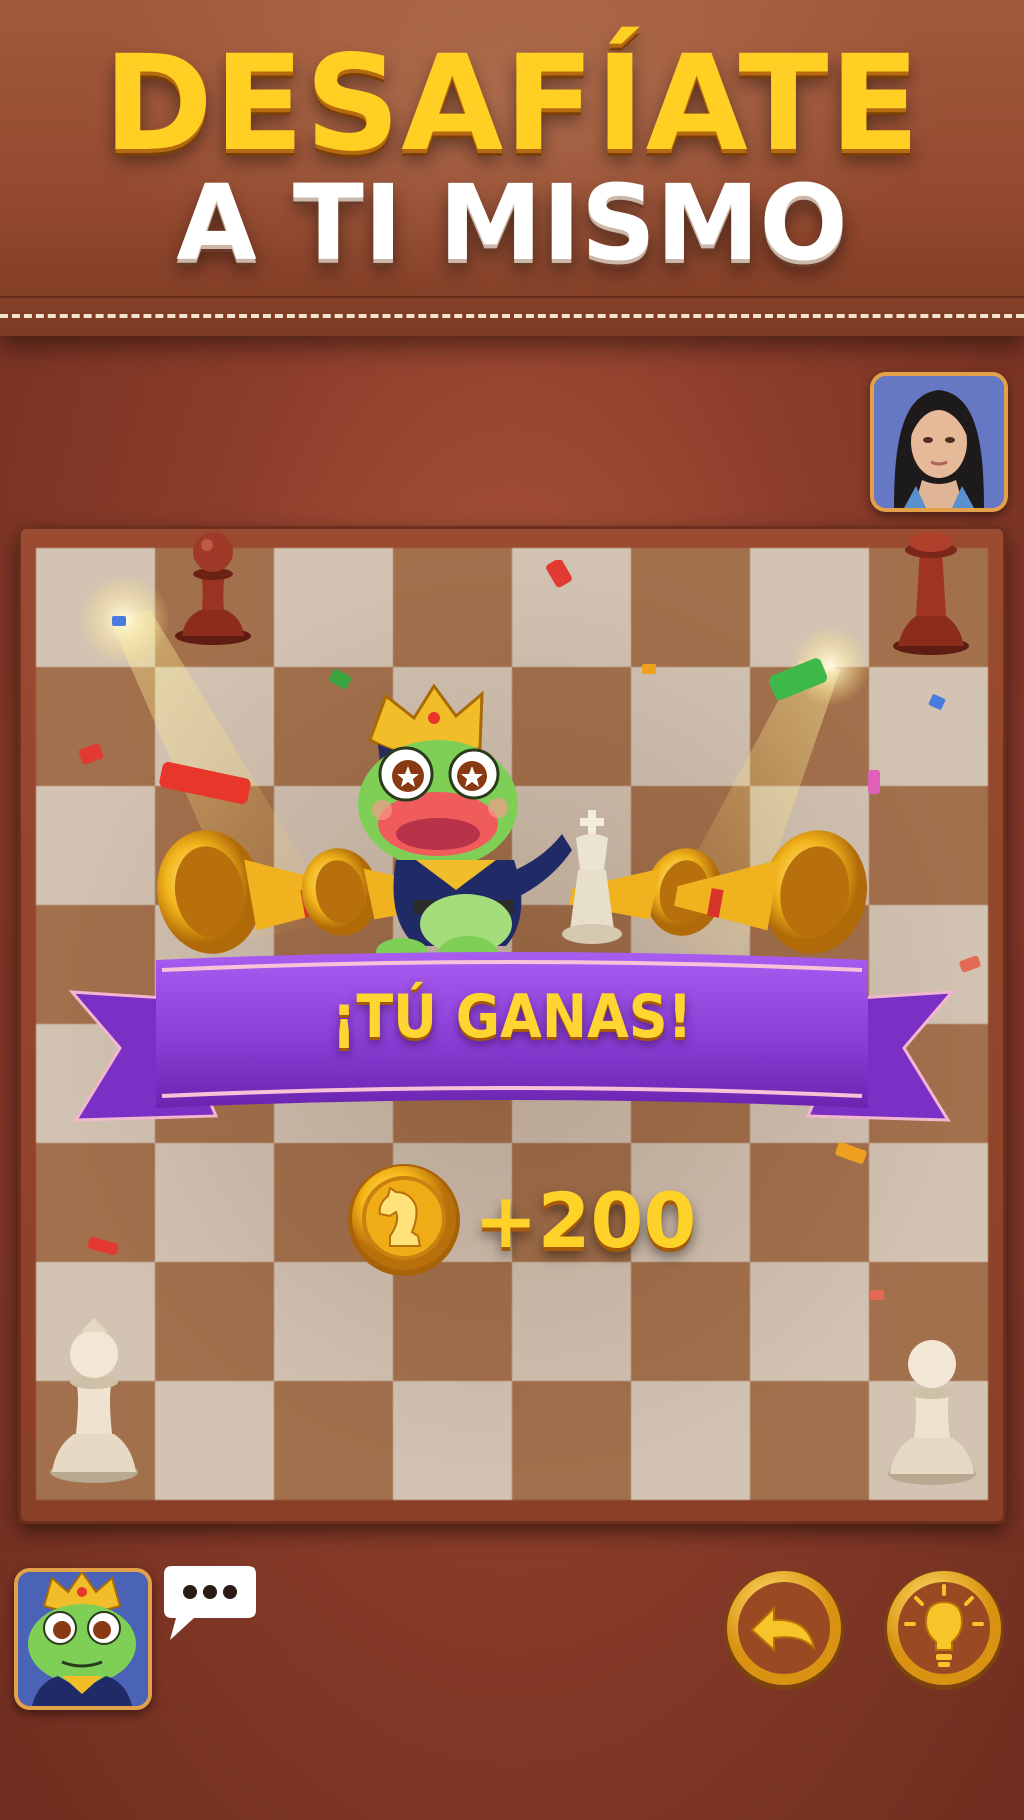 The height and width of the screenshot is (1820, 1024). Describe the element at coordinates (944, 1630) in the screenshot. I see `hint-button` at that location.